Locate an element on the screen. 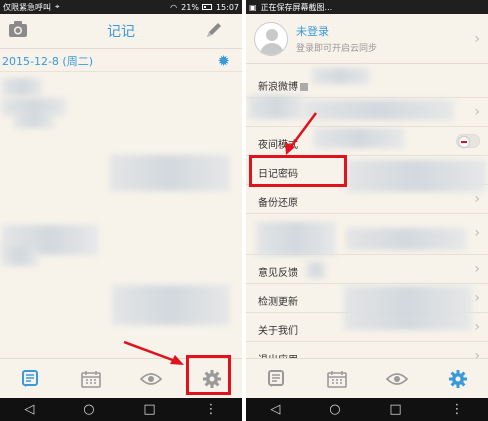 The width and height of the screenshot is (488, 421). gear-icon is located at coordinates (457, 378).